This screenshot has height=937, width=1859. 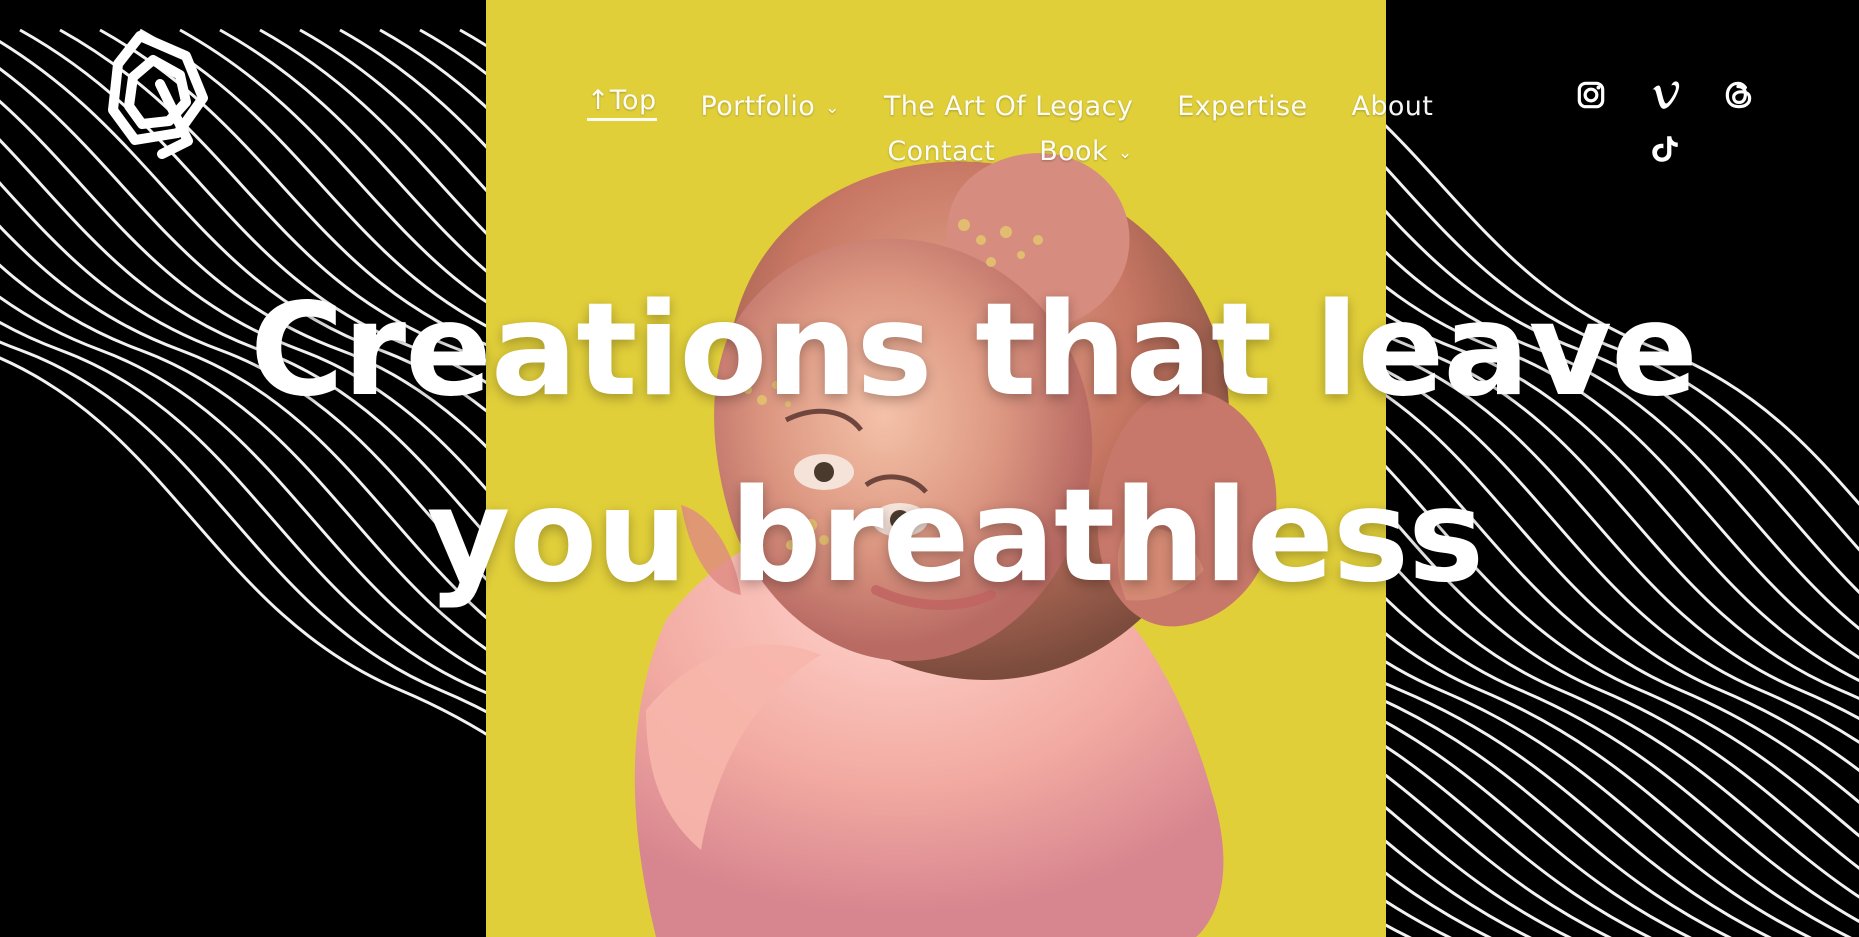 I want to click on nav-top: ↑Top, so click(x=621, y=102).